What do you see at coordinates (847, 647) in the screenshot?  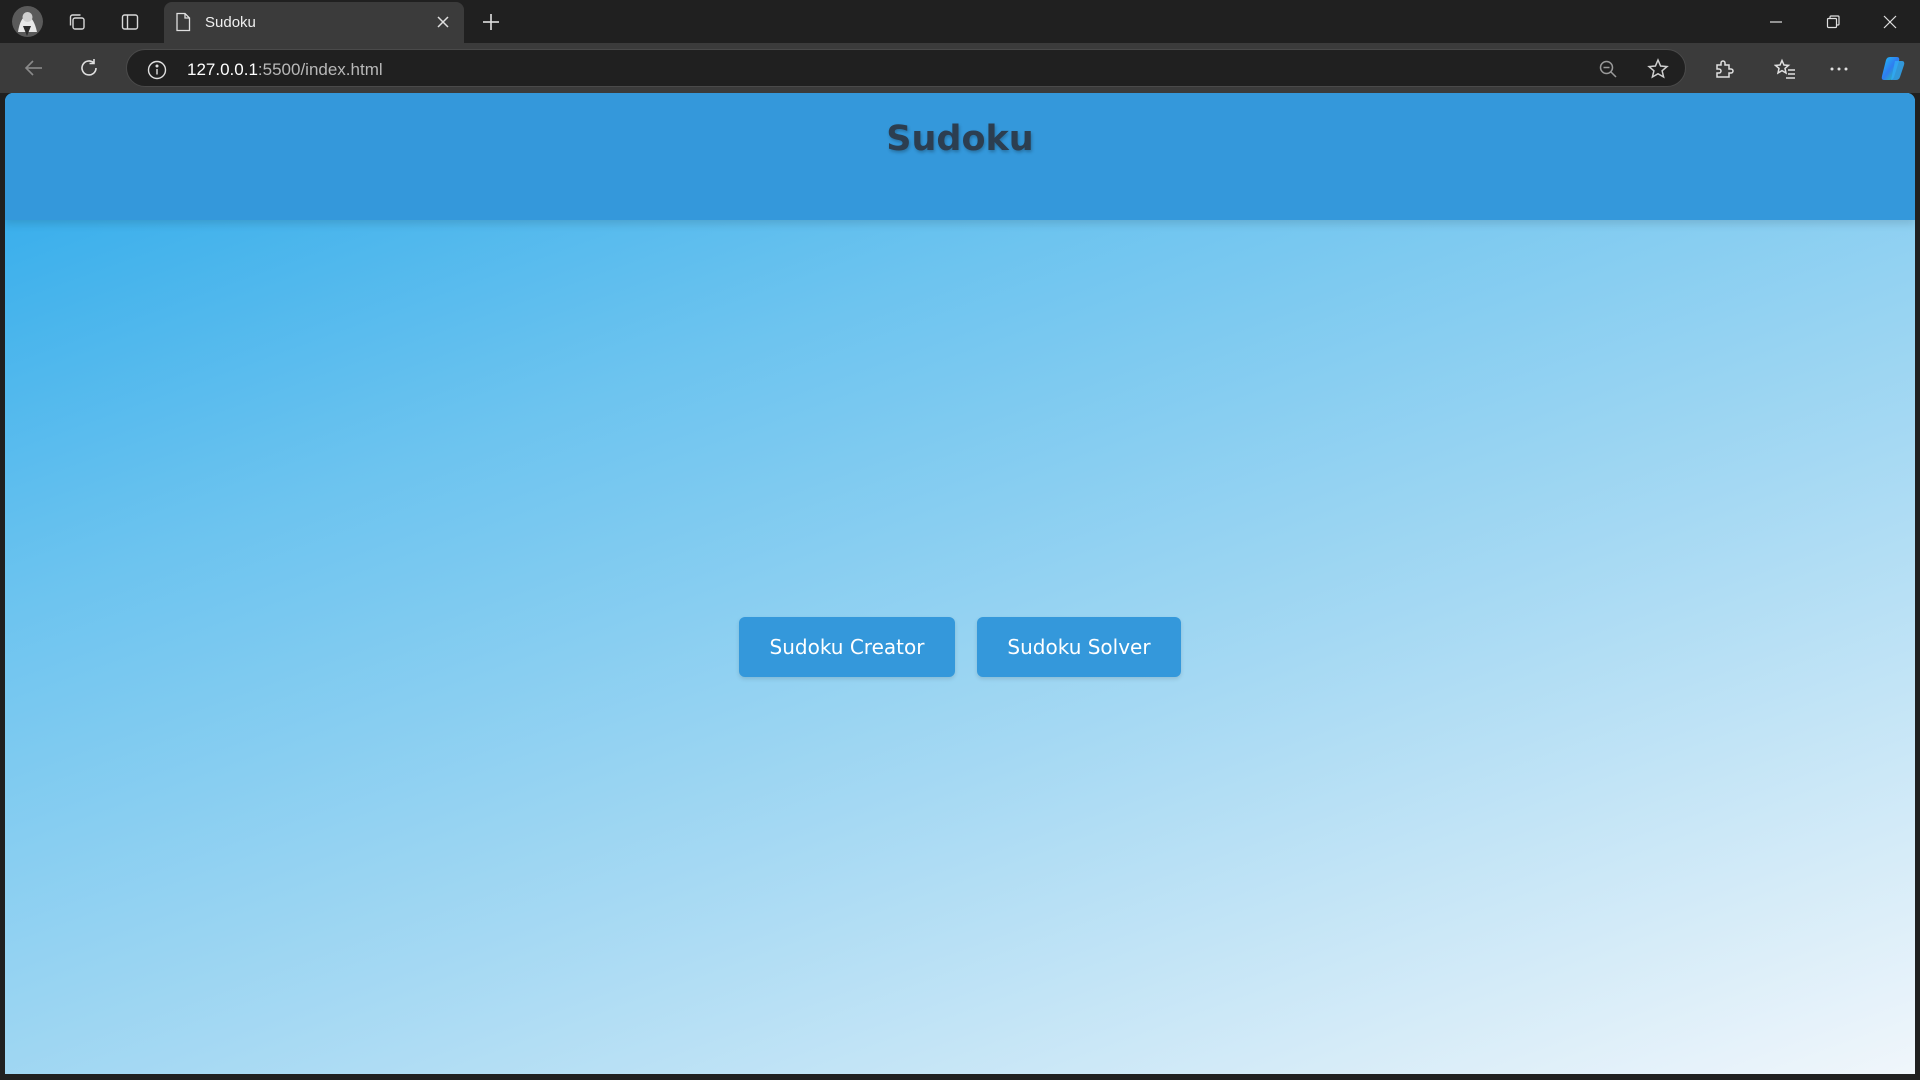 I see `sudoku-creator-button: Sudoku Creator` at bounding box center [847, 647].